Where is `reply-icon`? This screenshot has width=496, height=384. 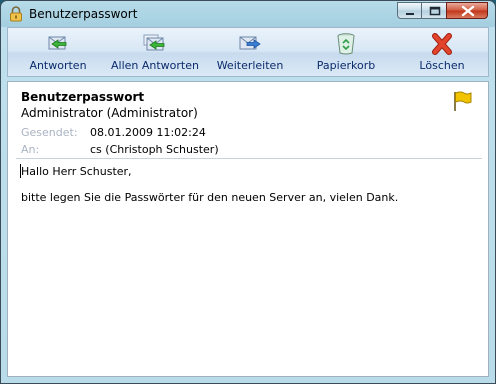
reply-icon is located at coordinates (58, 44).